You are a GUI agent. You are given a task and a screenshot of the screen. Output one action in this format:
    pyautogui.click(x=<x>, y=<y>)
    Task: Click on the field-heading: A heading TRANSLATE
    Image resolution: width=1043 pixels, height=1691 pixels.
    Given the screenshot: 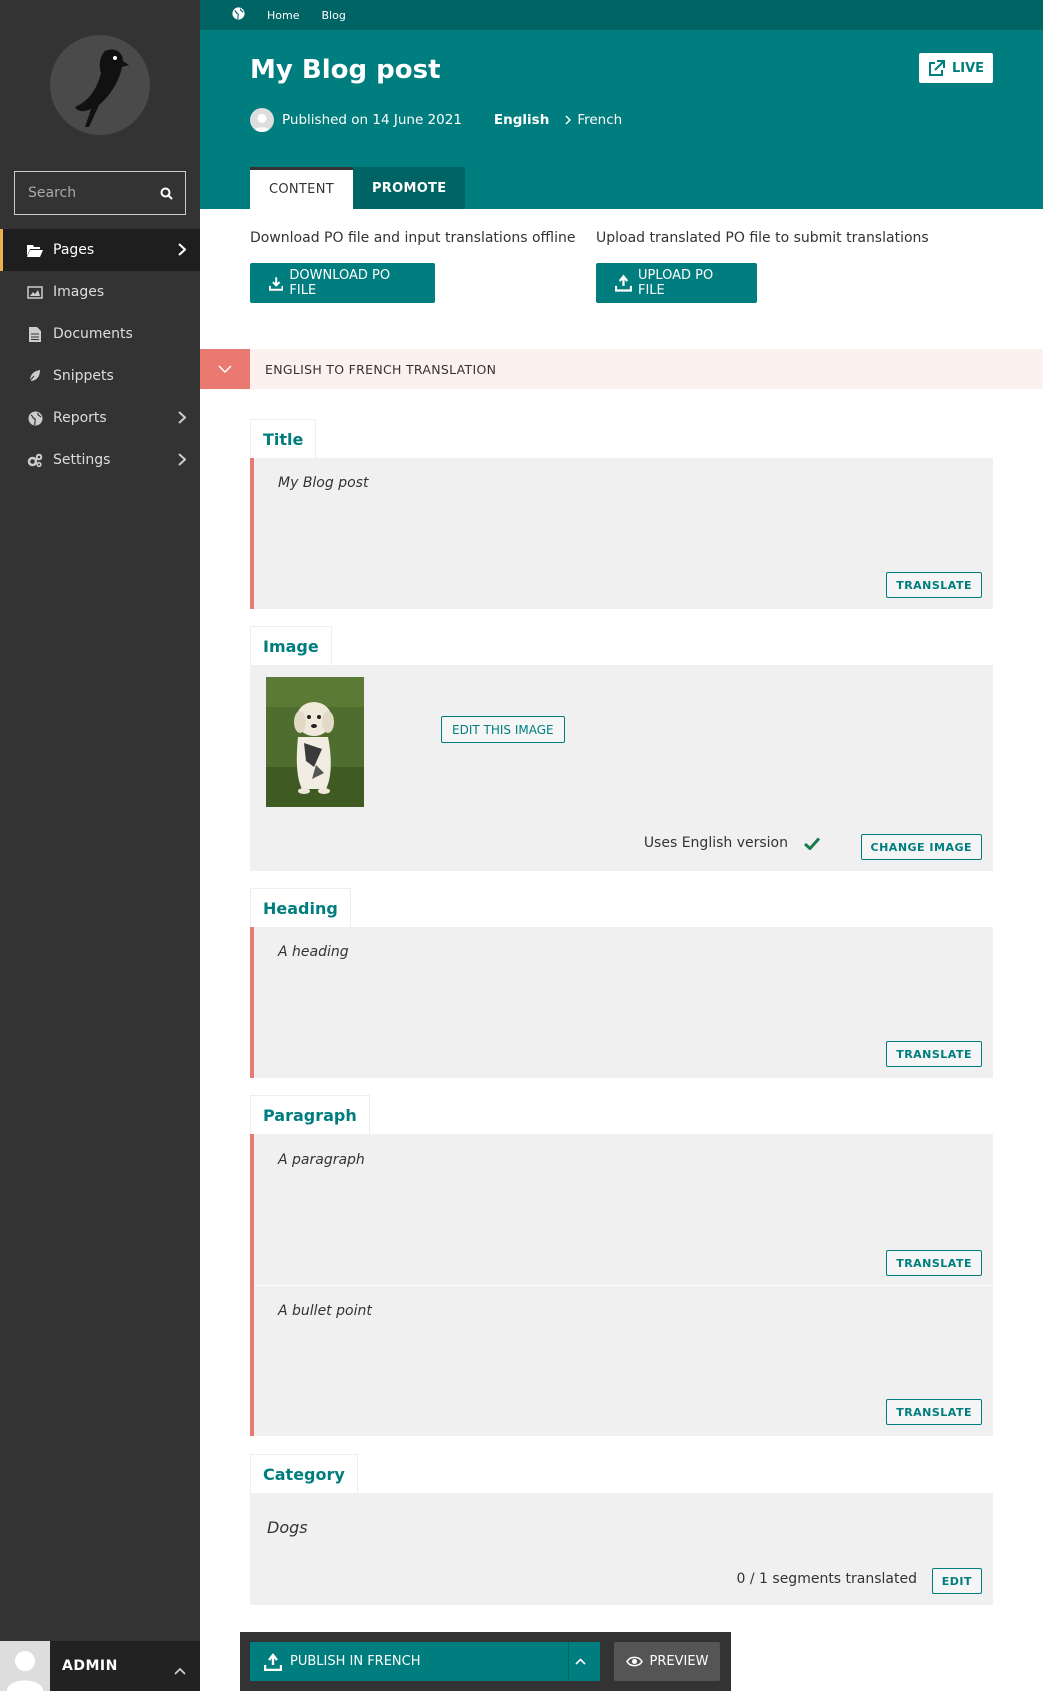 What is the action you would take?
    pyautogui.click(x=621, y=1002)
    